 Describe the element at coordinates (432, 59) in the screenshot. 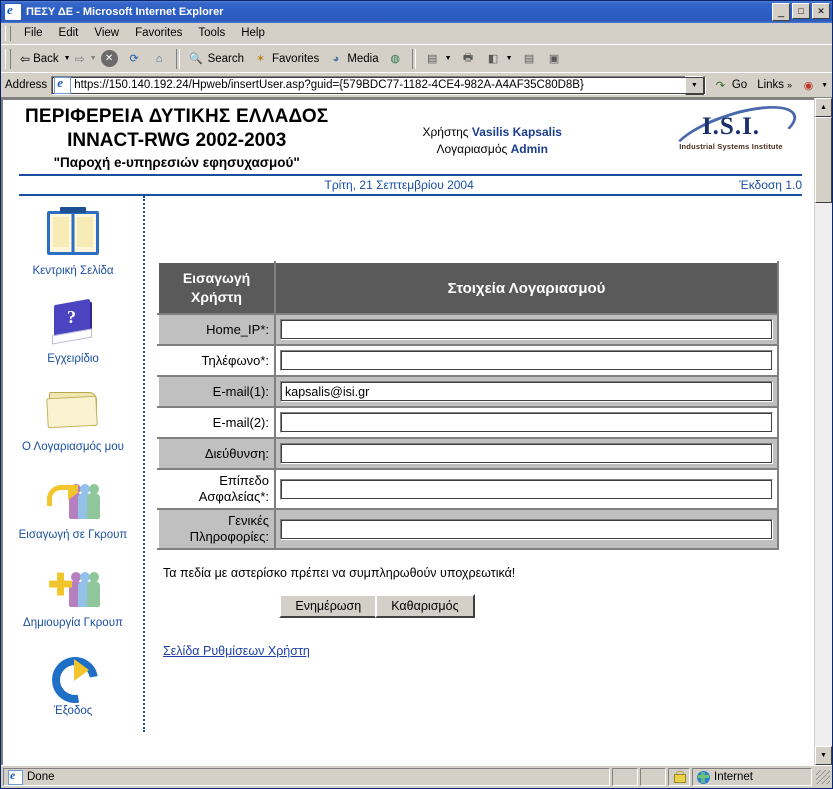

I see `mail-icon: ▤` at that location.